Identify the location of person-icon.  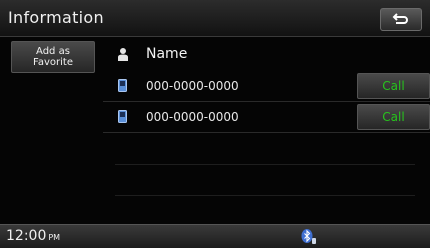
(123, 54).